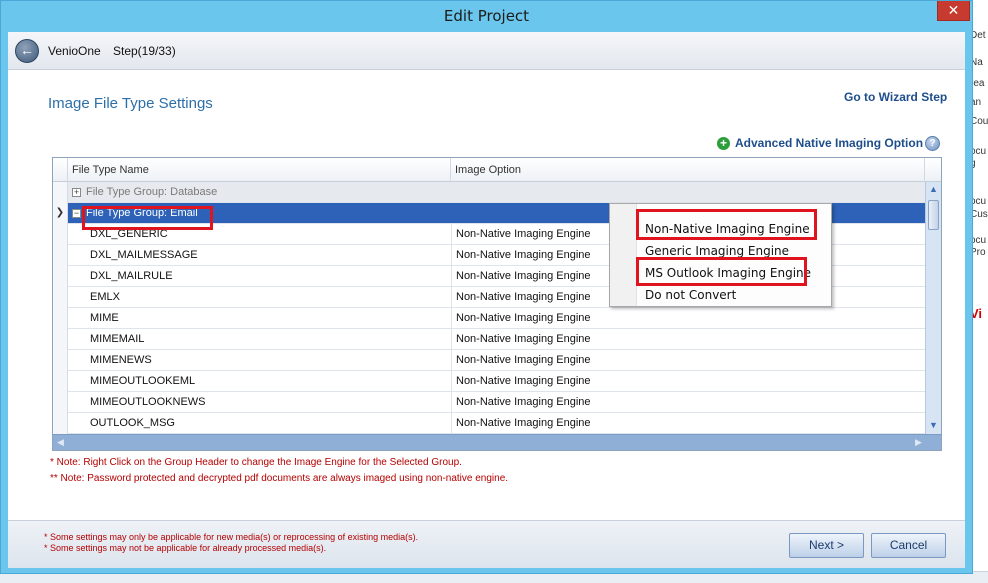 This screenshot has height=583, width=988. What do you see at coordinates (932, 143) in the screenshot?
I see `help-icon: ?` at bounding box center [932, 143].